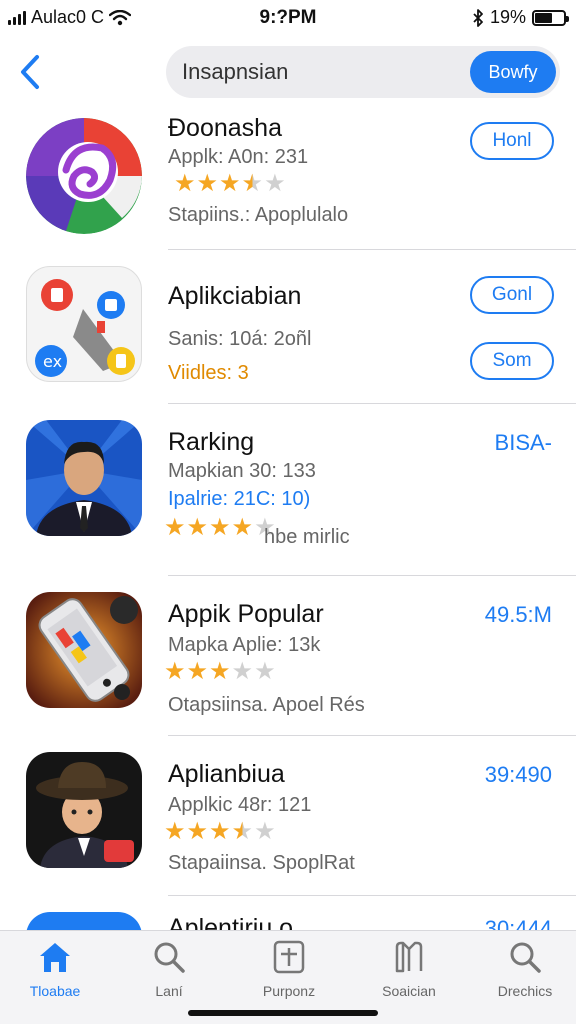 Image resolution: width=576 pixels, height=1024 pixels. I want to click on tab-label: Laní, so click(169, 991).